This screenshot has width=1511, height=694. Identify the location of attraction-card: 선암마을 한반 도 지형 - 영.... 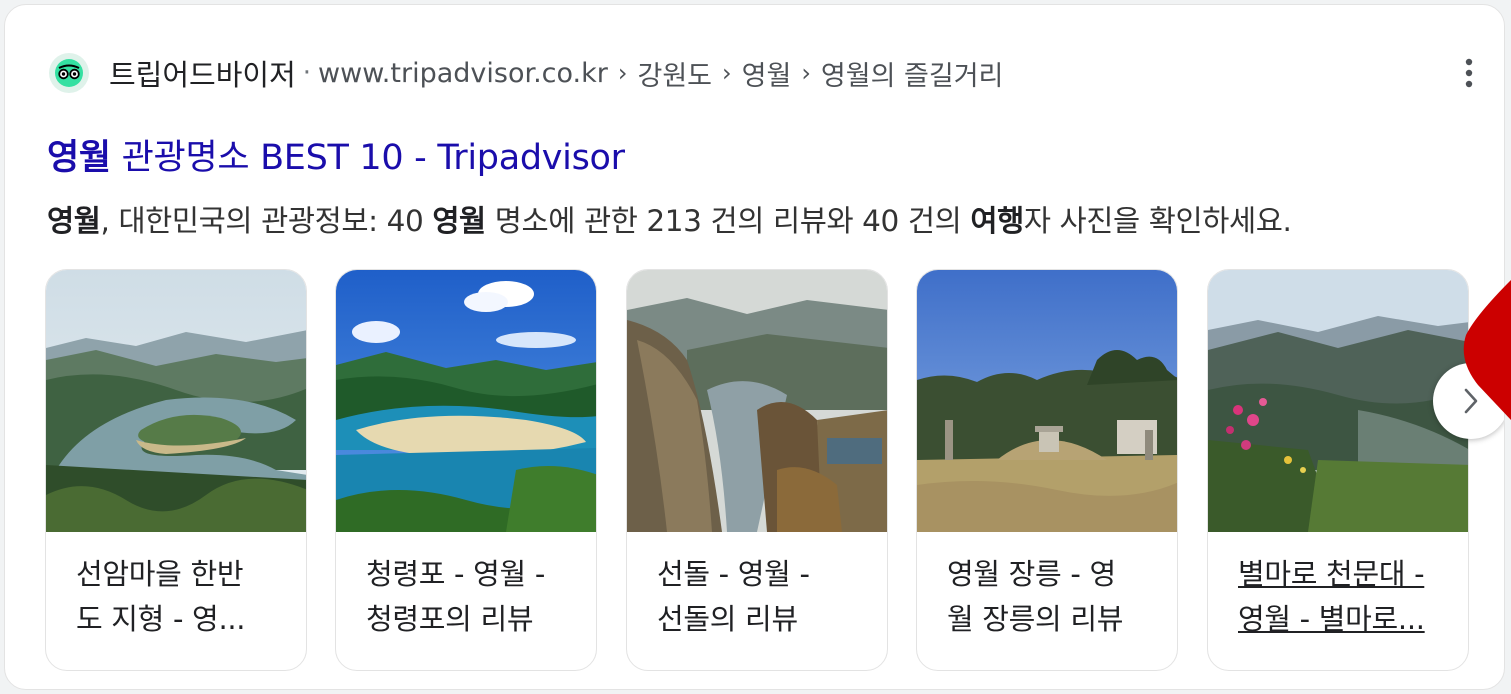
(176, 470).